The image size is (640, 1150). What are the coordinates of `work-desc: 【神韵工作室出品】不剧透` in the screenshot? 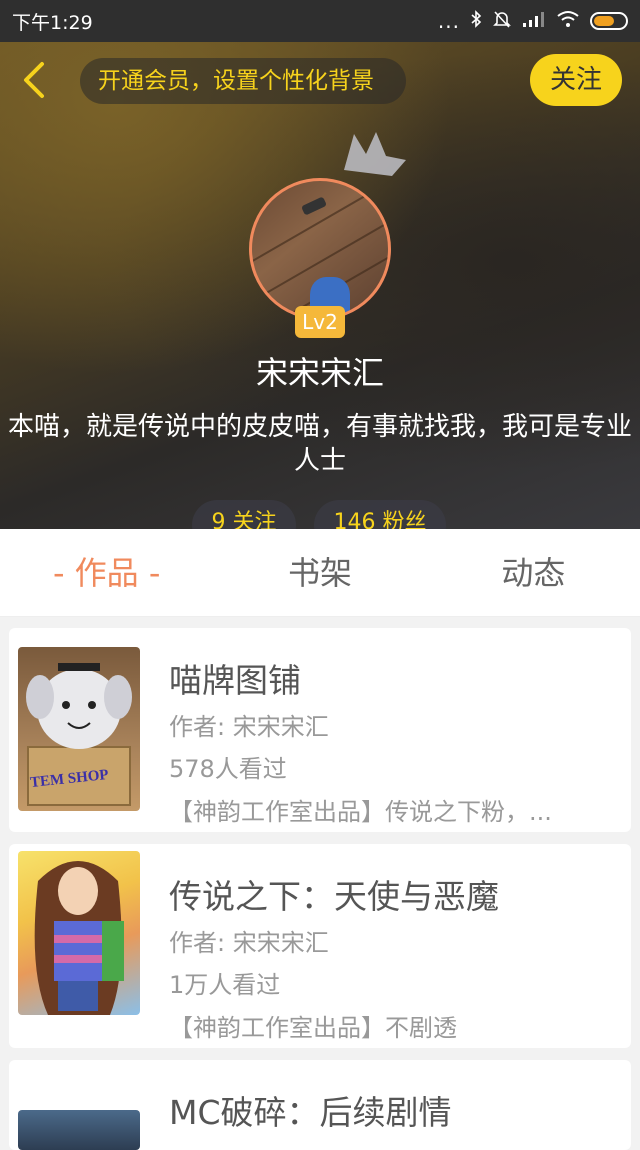 It's located at (313, 1028).